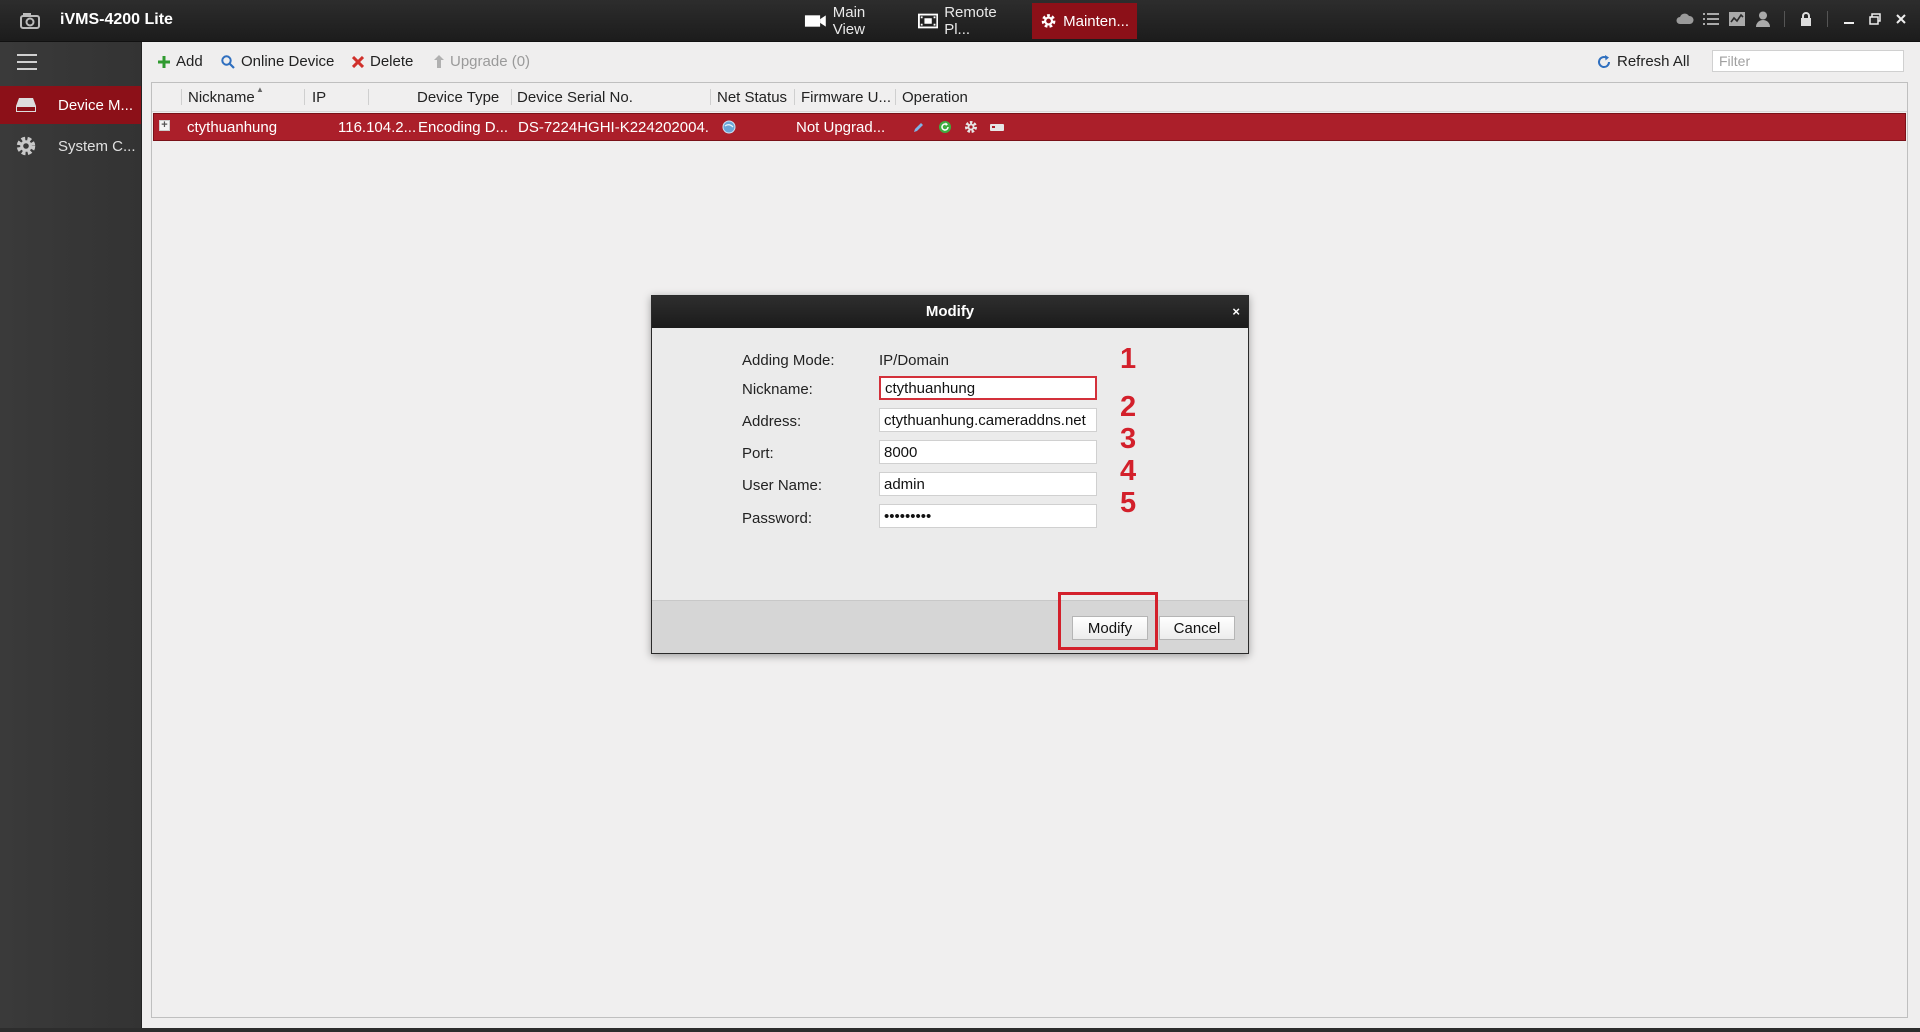 This screenshot has width=1920, height=1032. Describe the element at coordinates (1875, 19) in the screenshot. I see `restore-icon` at that location.